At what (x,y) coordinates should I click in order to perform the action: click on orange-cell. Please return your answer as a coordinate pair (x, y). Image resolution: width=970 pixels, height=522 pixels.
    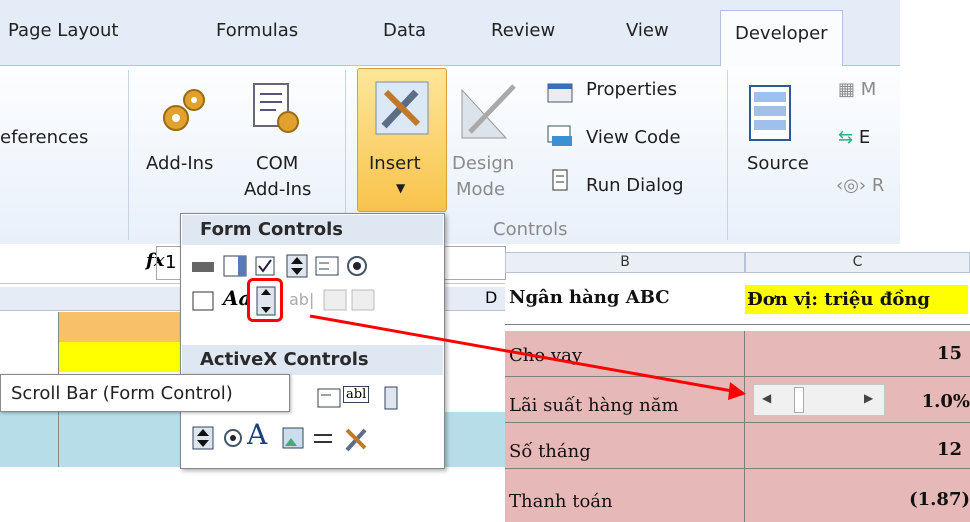
    Looking at the image, I should click on (119, 327).